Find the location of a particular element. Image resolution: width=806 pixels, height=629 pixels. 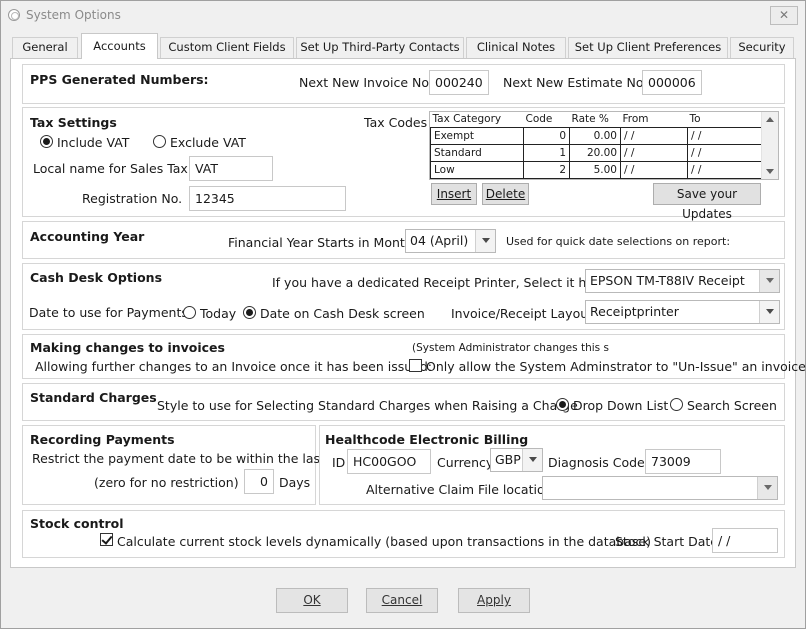

table-row: Low 2 5.00 / / / / is located at coordinates (596, 169).